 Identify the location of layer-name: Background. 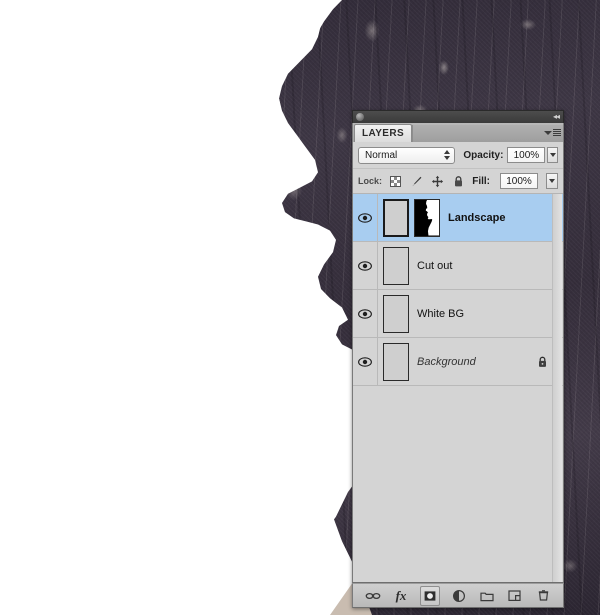
(446, 362).